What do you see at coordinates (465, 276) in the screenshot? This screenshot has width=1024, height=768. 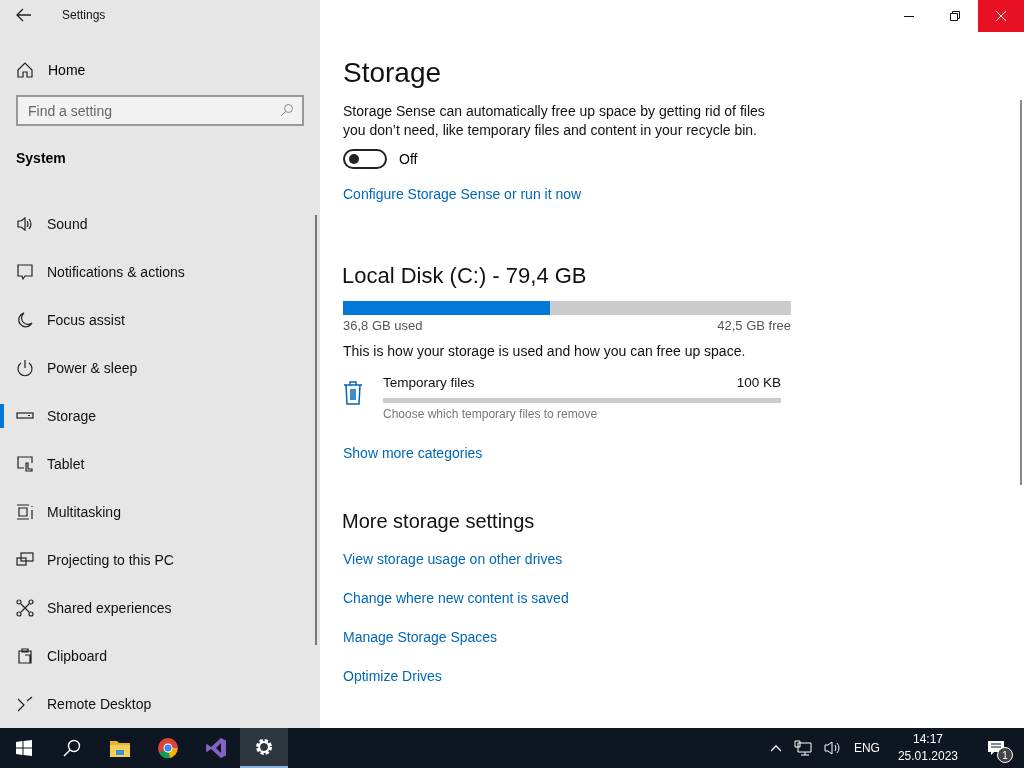 I see `disk-heading: Local Disk (C:) - 79,4 GB` at bounding box center [465, 276].